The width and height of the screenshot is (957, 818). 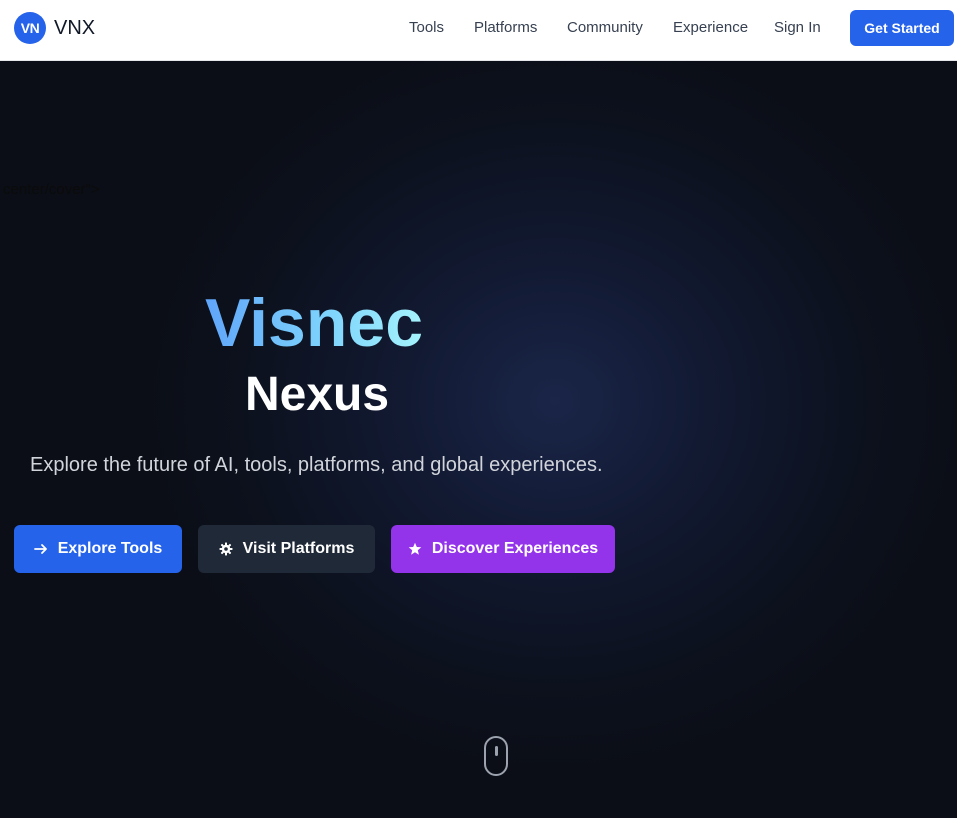 What do you see at coordinates (74, 28) in the screenshot?
I see `logo-text: VNX` at bounding box center [74, 28].